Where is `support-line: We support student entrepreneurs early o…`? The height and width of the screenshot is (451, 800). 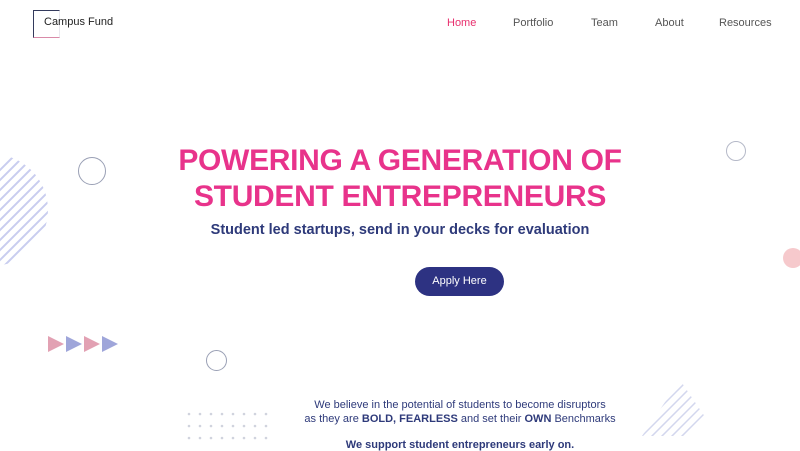 support-line: We support student entrepreneurs early o… is located at coordinates (460, 445).